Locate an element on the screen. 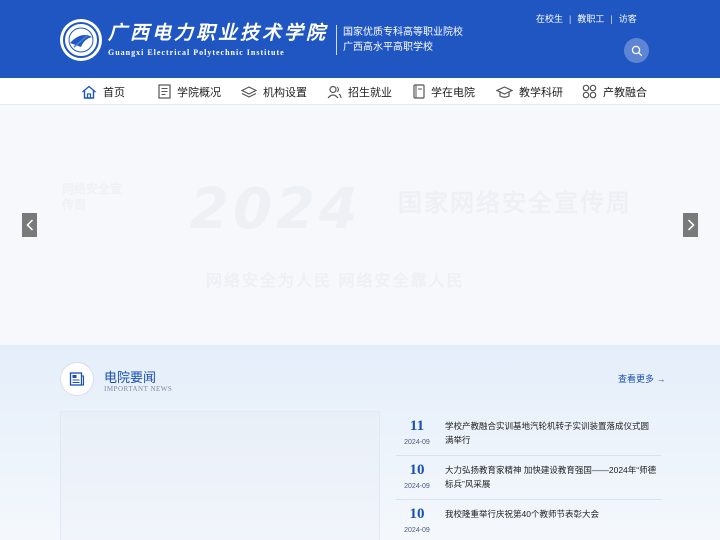  nav-item-study: 学在电院 is located at coordinates (444, 91).